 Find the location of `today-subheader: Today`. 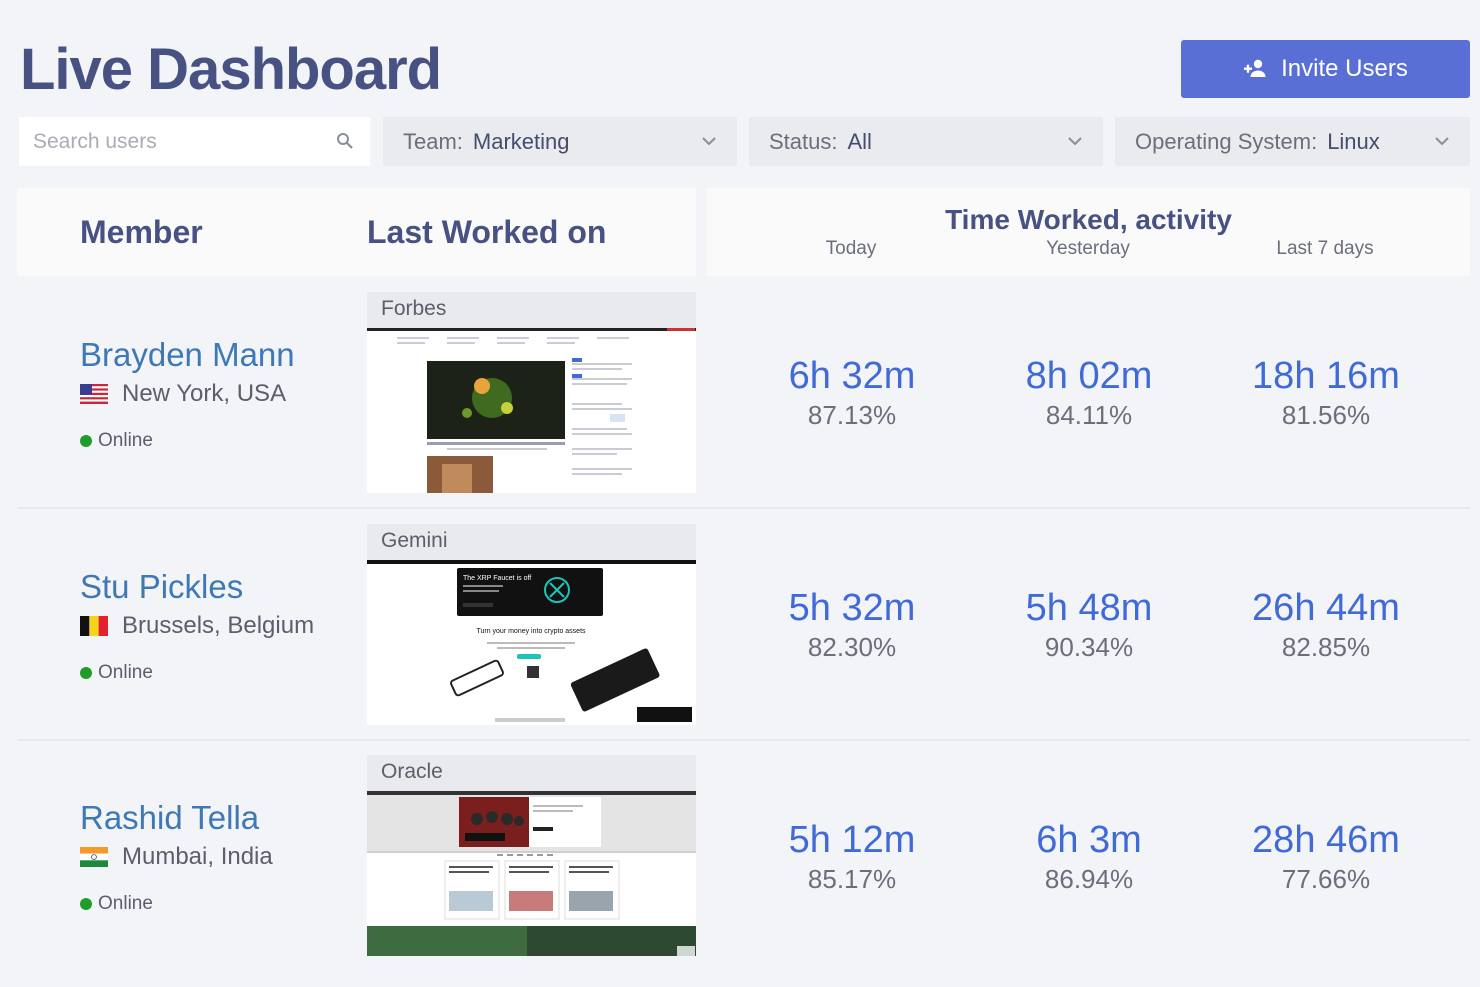

today-subheader: Today is located at coordinates (851, 248).